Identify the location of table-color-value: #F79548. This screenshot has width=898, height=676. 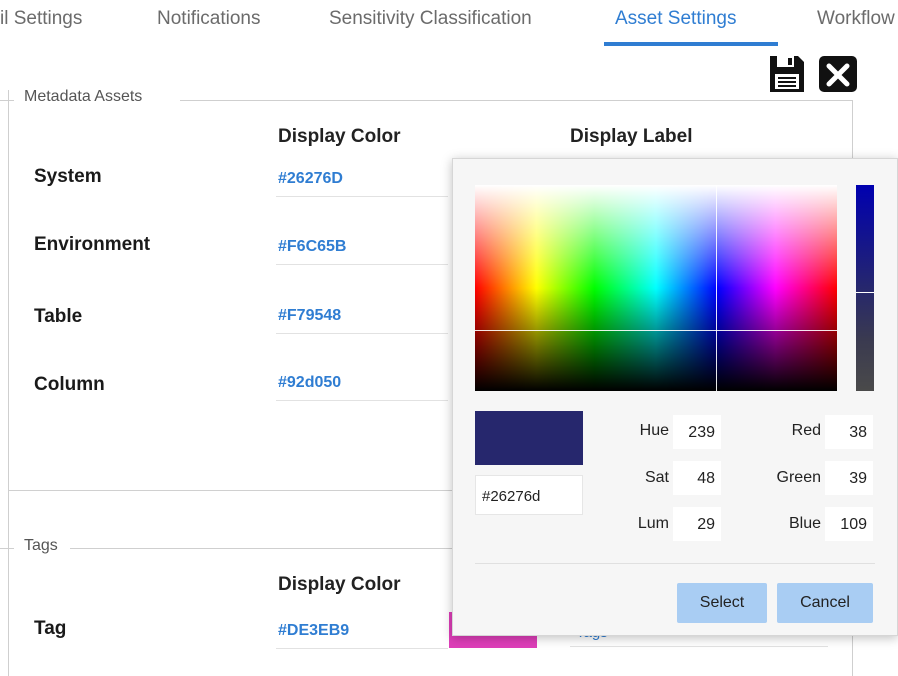
(362, 318).